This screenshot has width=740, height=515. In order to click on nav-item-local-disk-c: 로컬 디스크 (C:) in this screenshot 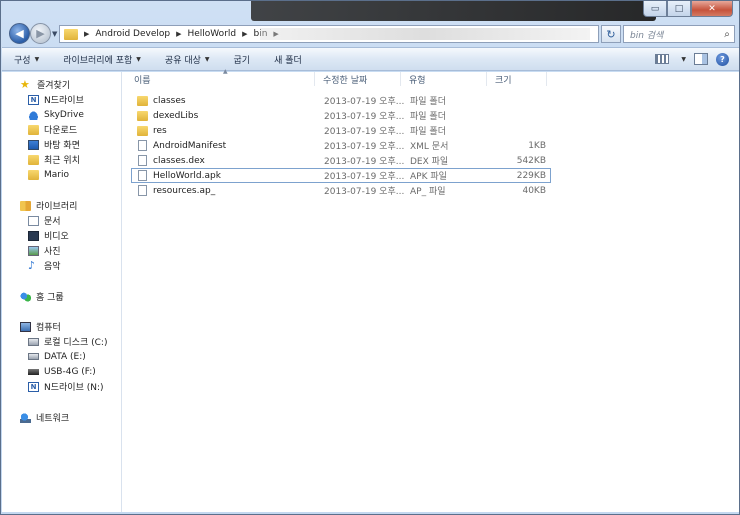, I will do `click(62, 341)`.